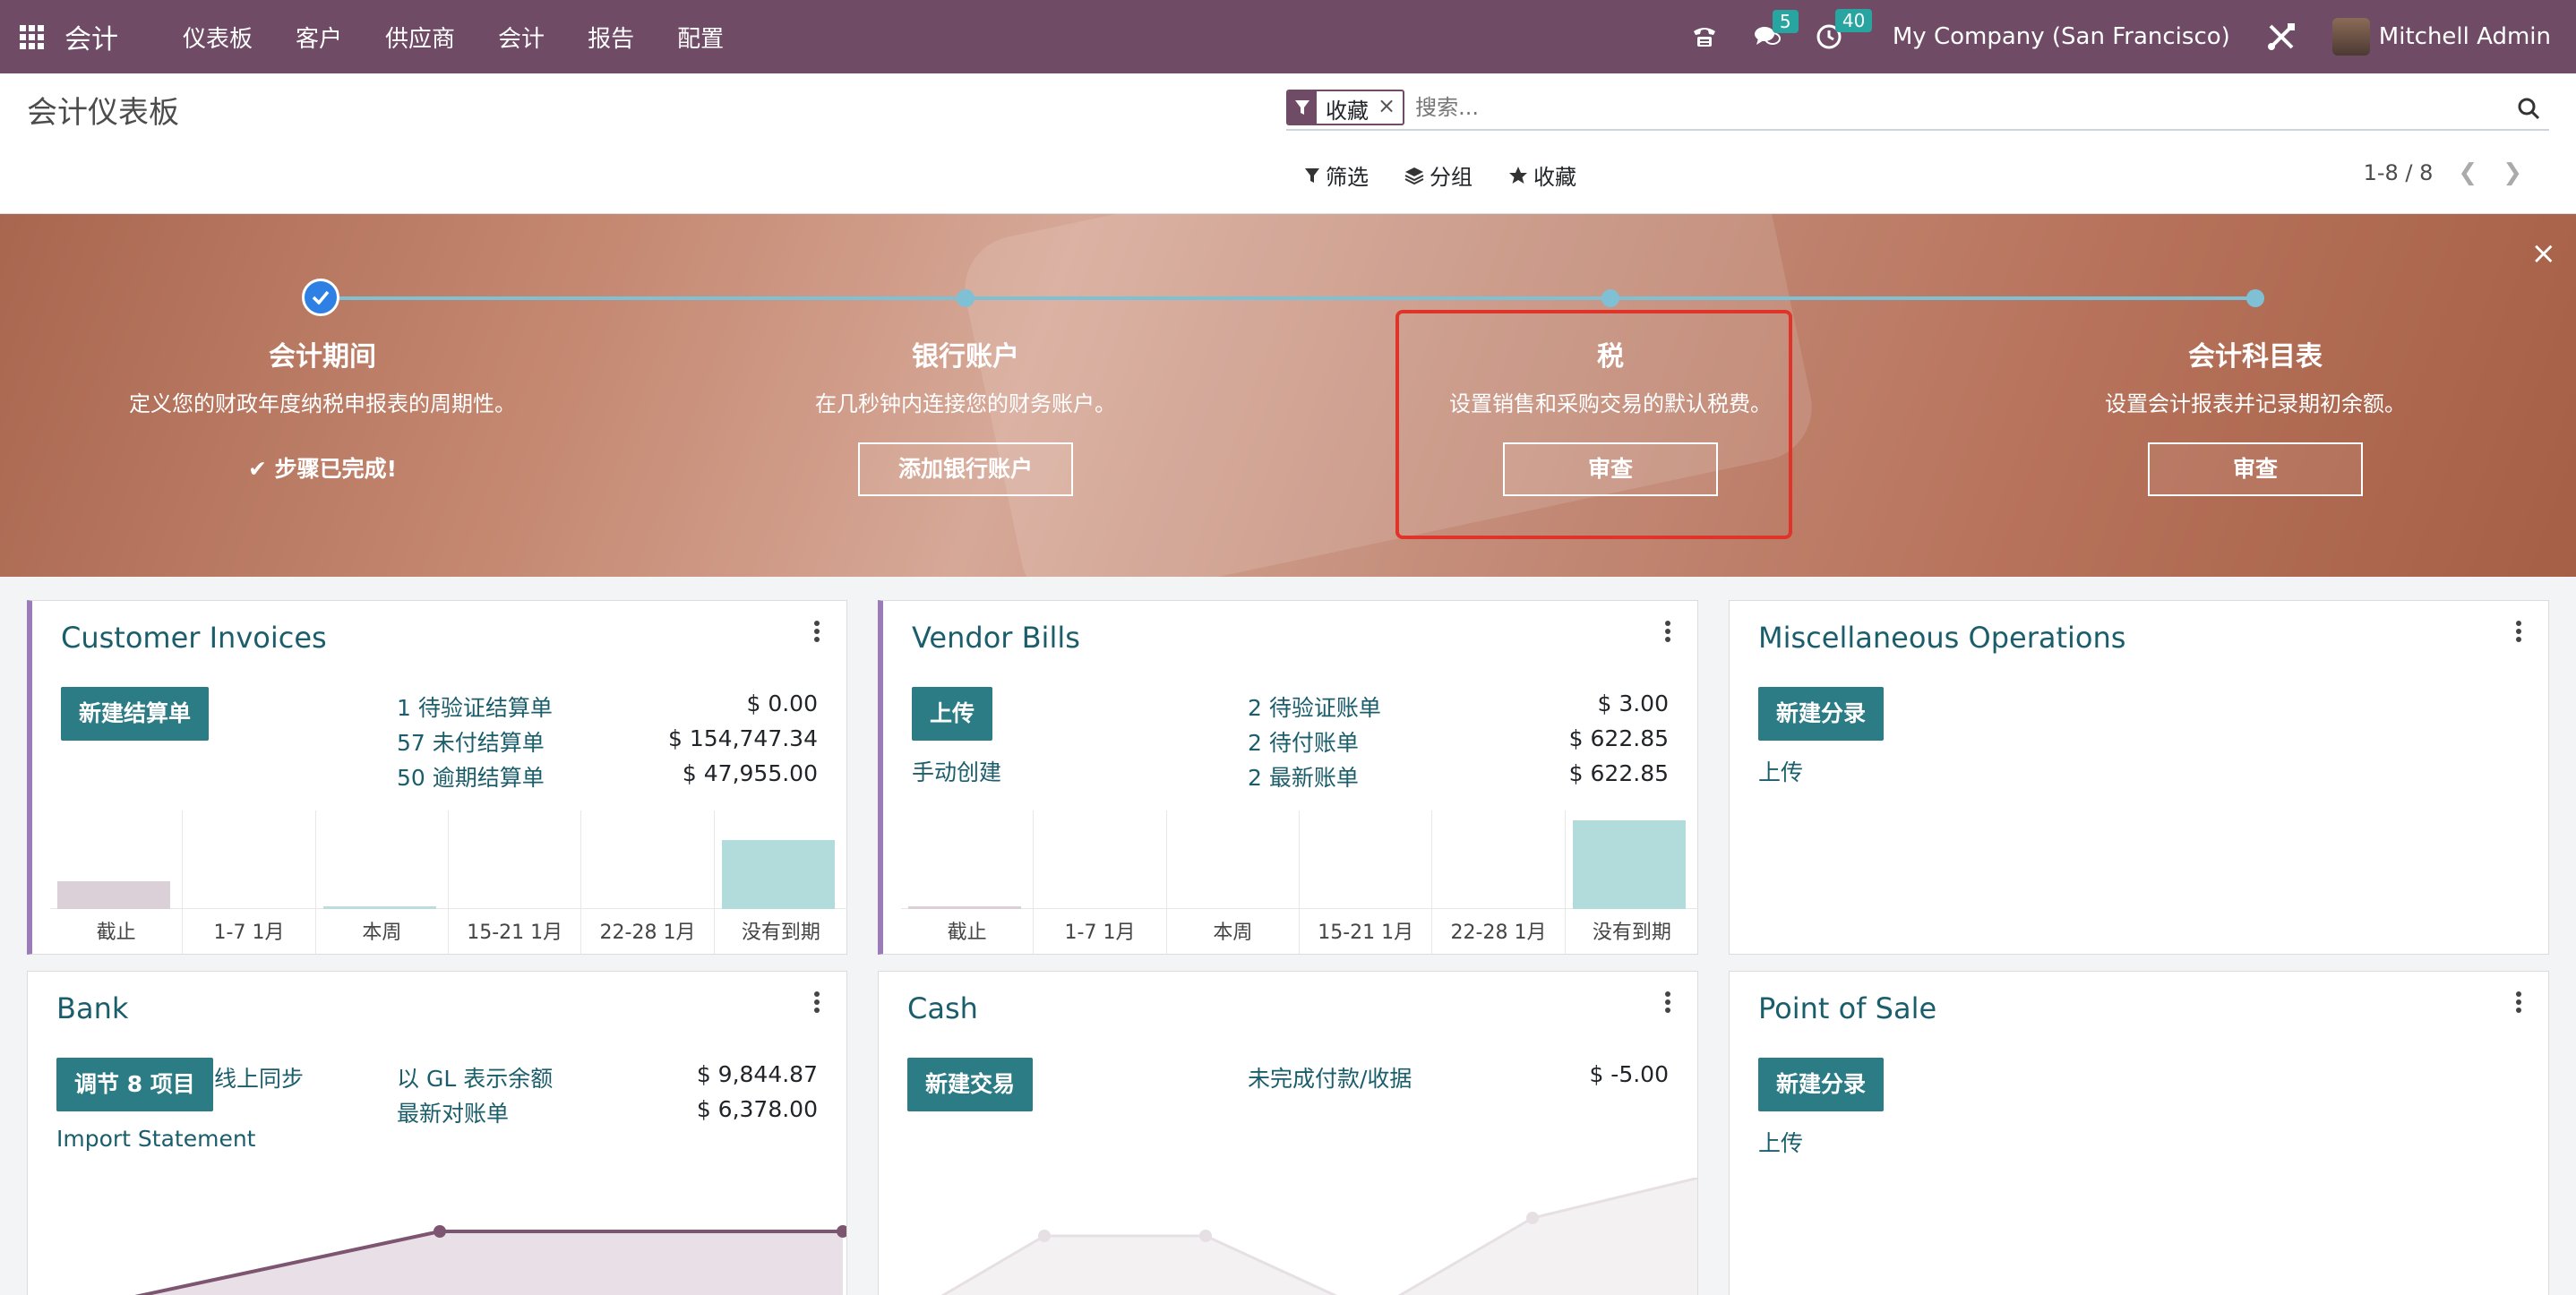 The image size is (2576, 1295). What do you see at coordinates (319, 37) in the screenshot?
I see `menu-customers: 客户` at bounding box center [319, 37].